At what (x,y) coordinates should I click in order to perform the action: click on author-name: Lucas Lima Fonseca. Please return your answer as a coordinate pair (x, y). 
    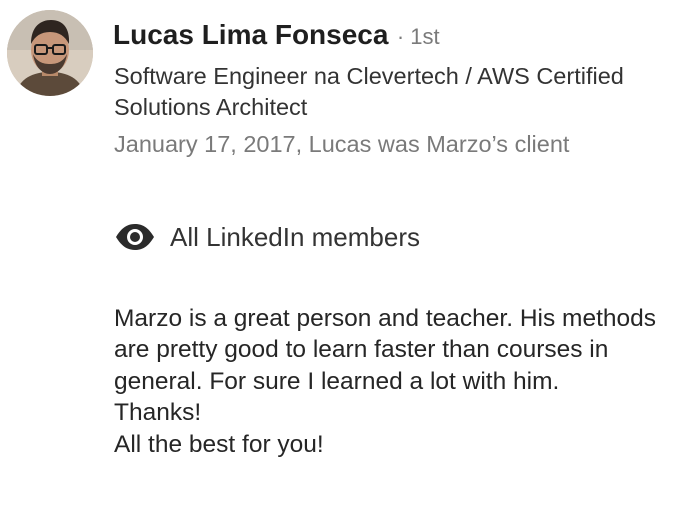
    Looking at the image, I should click on (250, 34).